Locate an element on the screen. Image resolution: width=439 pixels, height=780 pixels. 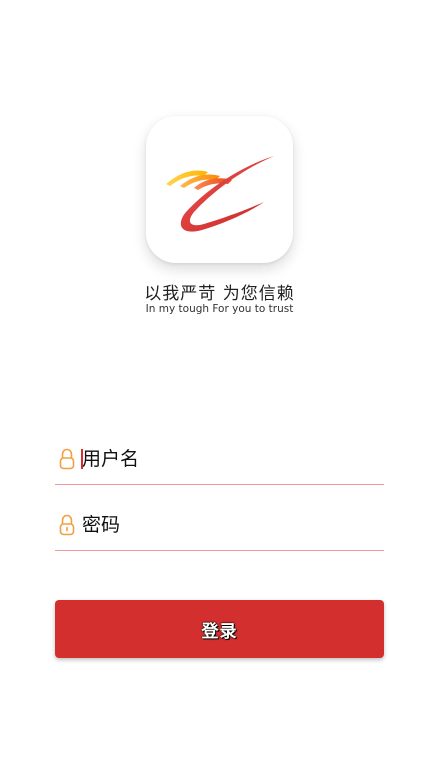
password-input: 密码 is located at coordinates (101, 525).